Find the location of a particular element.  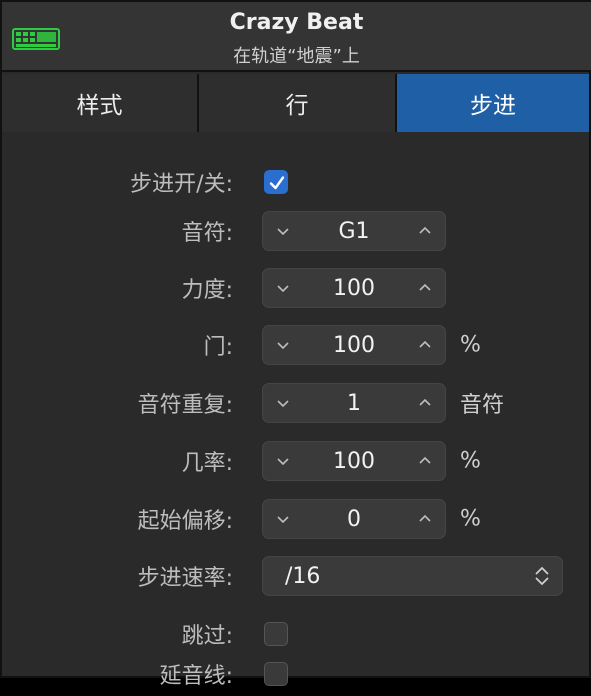

tie-checkbox is located at coordinates (276, 674).